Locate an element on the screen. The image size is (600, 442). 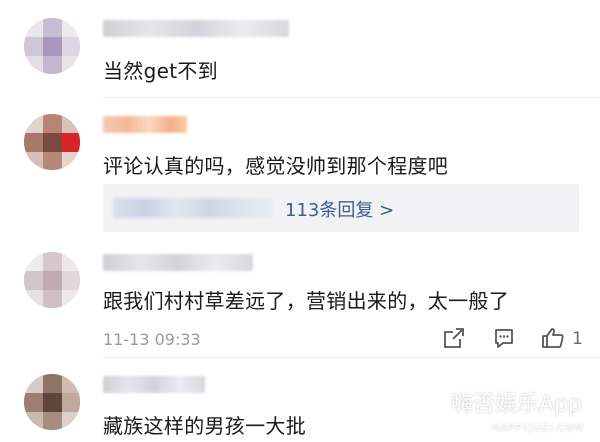
view-replies-link: 113条回复 > is located at coordinates (339, 209).